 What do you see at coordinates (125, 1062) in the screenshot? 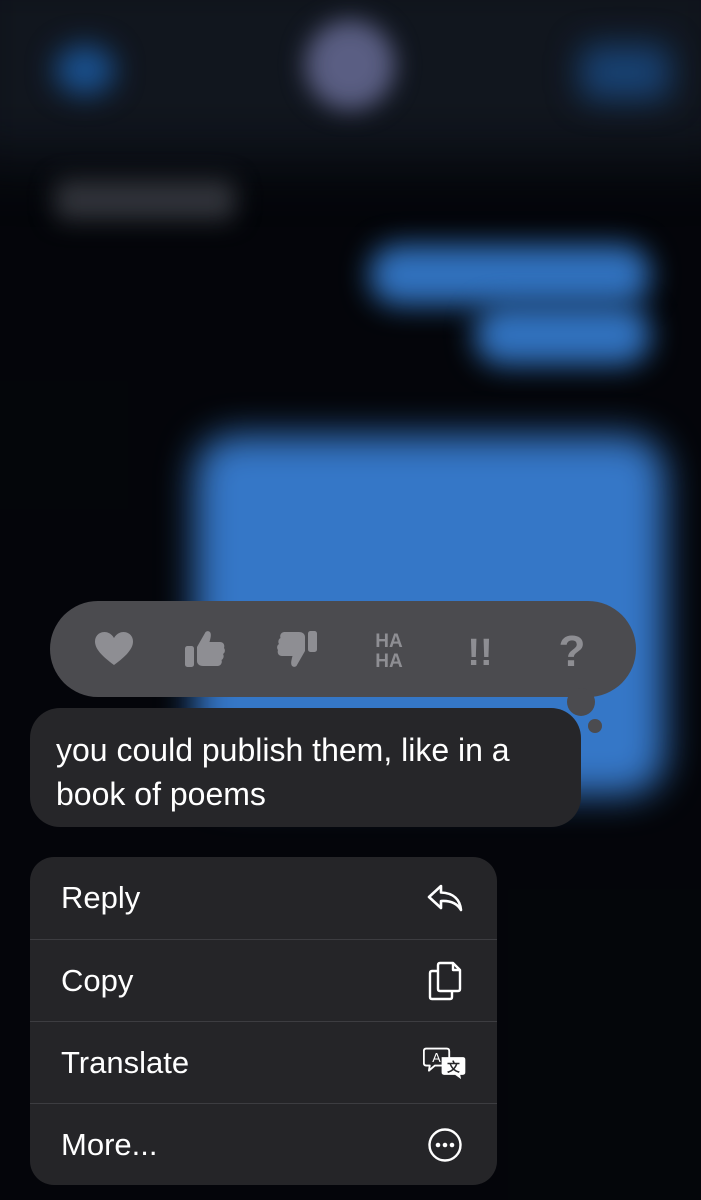
I see `menu-item-label: Translate` at bounding box center [125, 1062].